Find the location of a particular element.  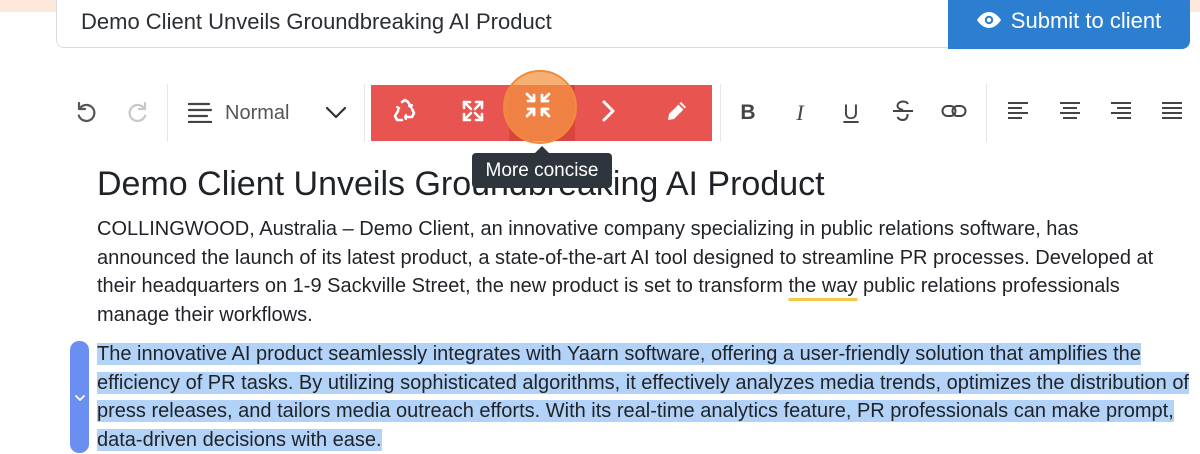

flagged-phrase: the way is located at coordinates (822, 286).